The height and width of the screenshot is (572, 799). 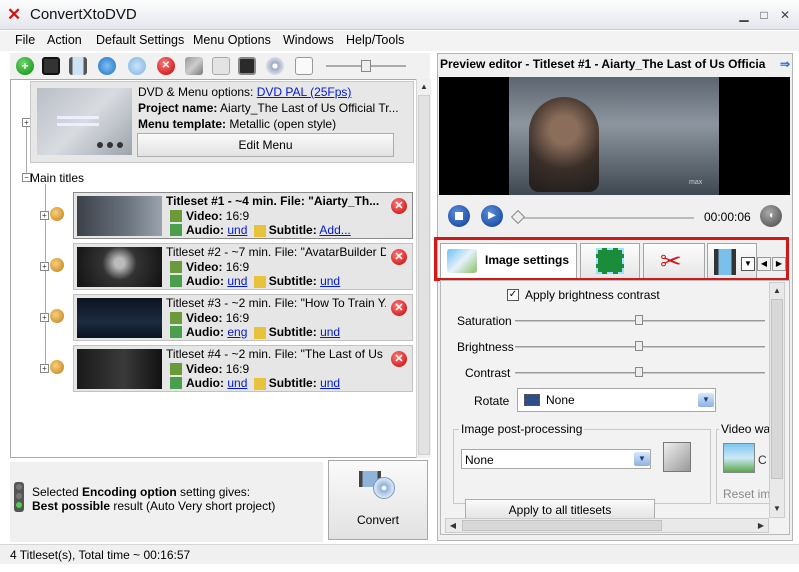 I want to click on tab-scroll-left-icon: ◀, so click(x=764, y=264).